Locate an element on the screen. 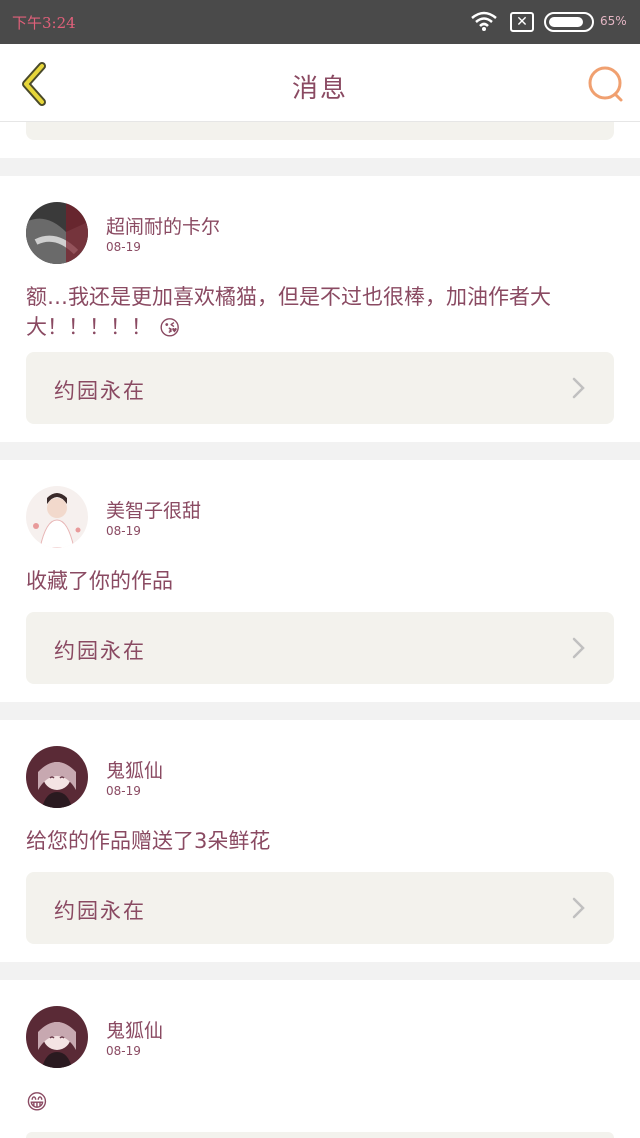 This screenshot has height=1138, width=640. previous-work-box is located at coordinates (320, 131).